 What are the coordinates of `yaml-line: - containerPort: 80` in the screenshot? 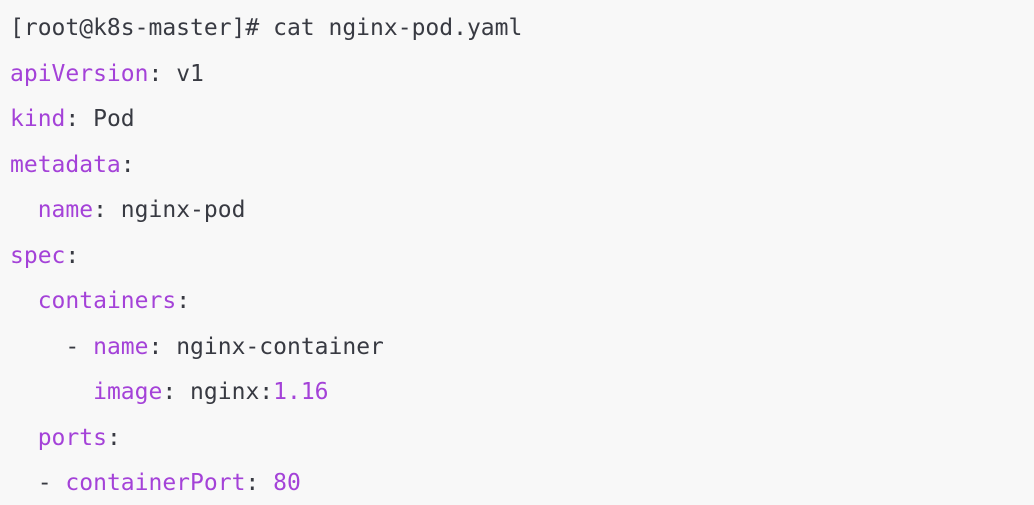 It's located at (169, 483).